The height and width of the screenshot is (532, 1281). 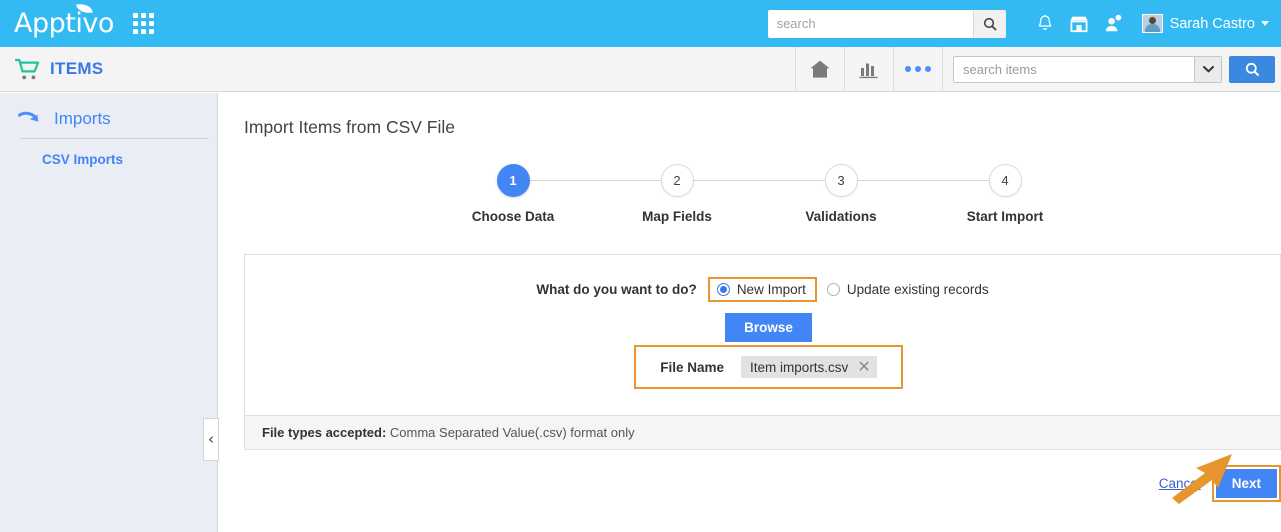 I want to click on more-options-button, so click(x=917, y=69).